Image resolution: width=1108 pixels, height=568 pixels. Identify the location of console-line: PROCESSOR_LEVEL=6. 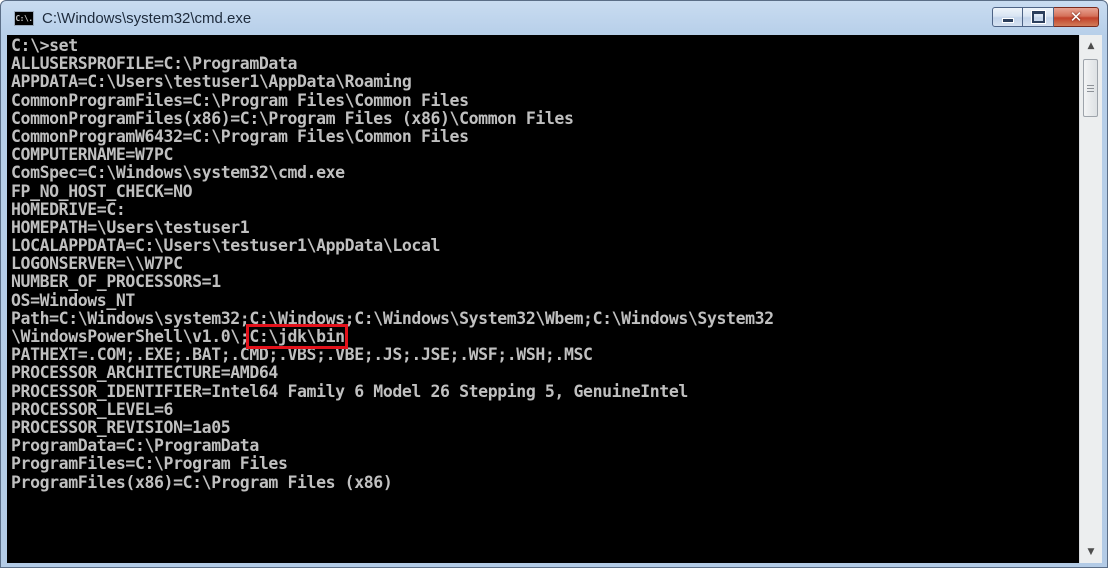
(92, 409).